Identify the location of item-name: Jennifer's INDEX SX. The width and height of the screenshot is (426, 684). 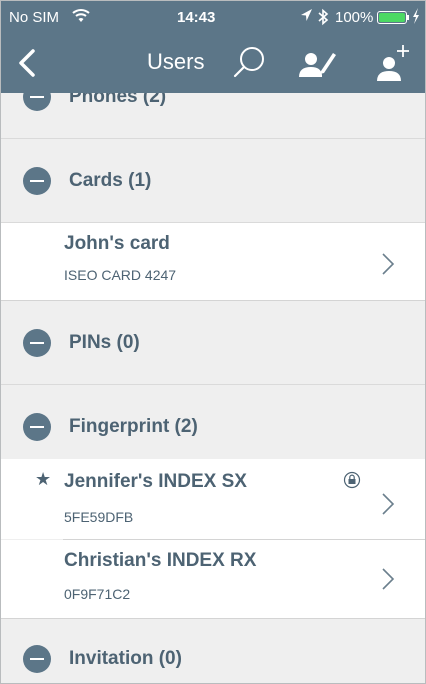
(155, 481).